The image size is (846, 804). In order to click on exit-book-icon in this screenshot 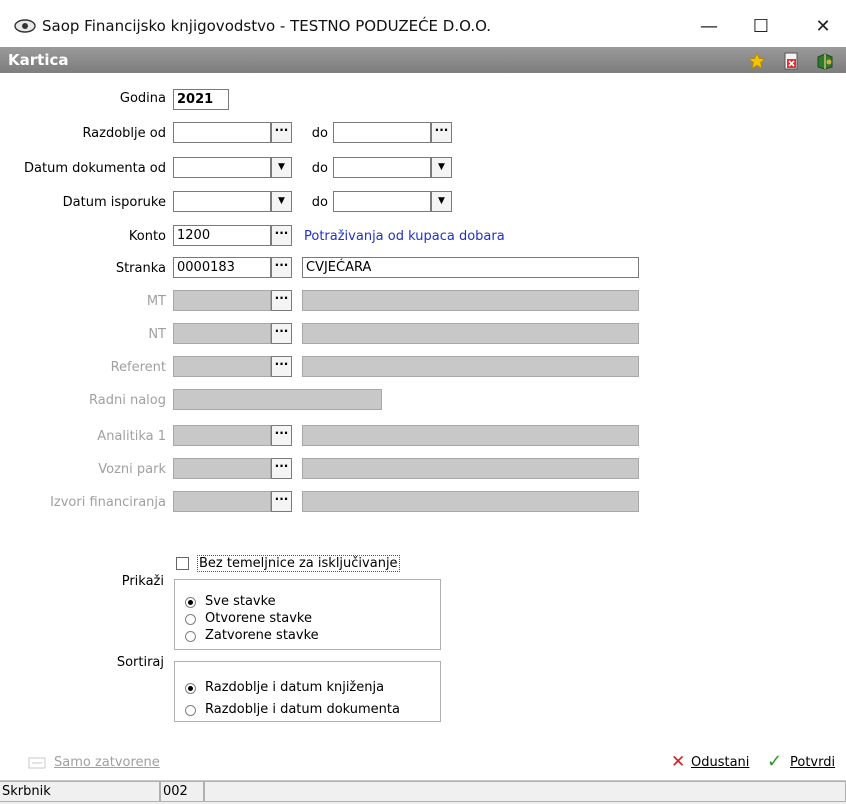, I will do `click(825, 61)`.